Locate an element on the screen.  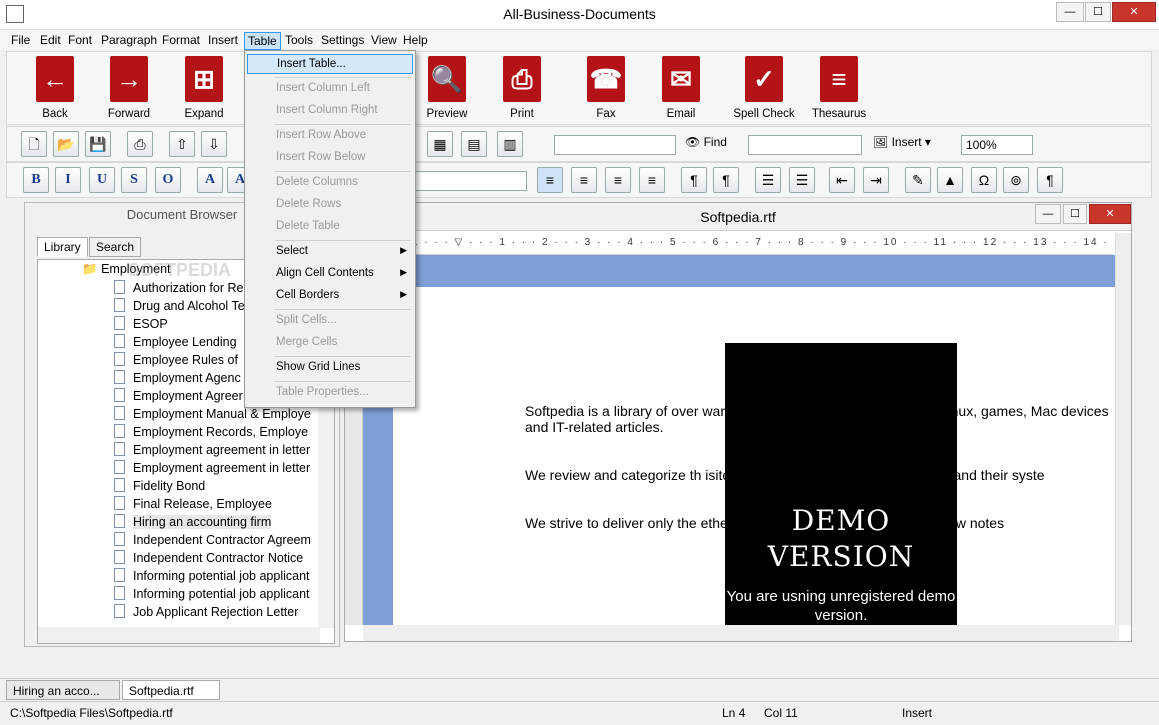
list-item: Employment Manual & Employe is located at coordinates (212, 415).